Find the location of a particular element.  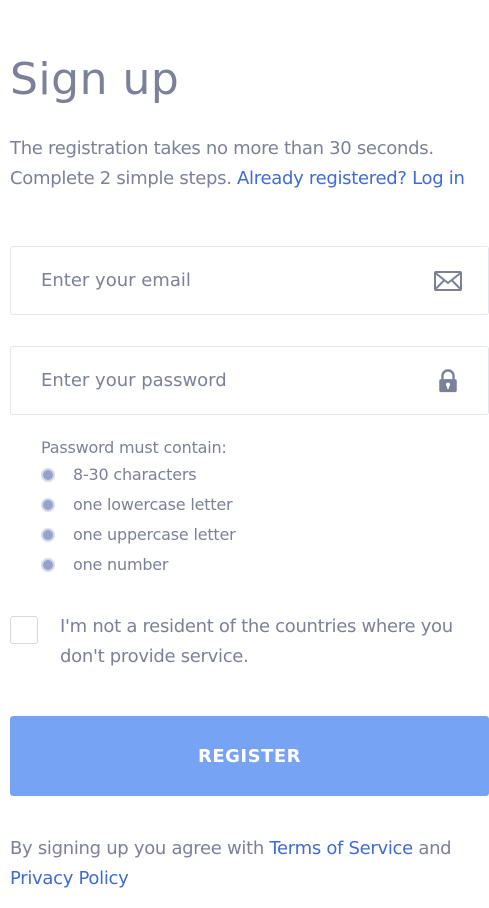

password-rule: one uppercase letter is located at coordinates (261, 535).